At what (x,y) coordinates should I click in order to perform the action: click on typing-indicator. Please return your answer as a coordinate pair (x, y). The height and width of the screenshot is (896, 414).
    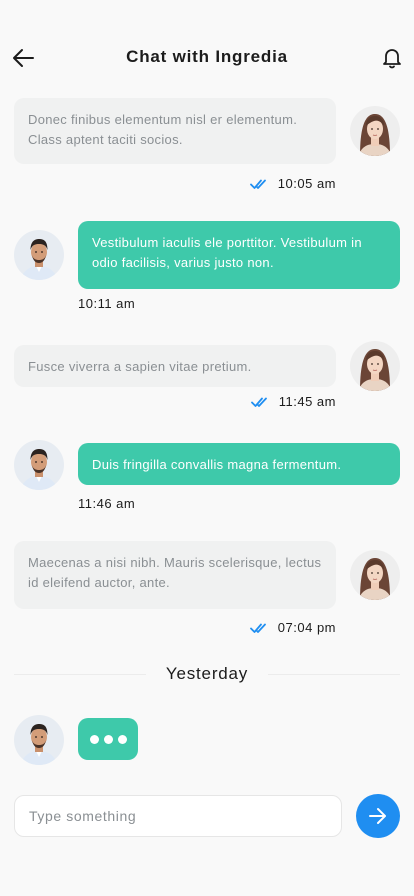
    Looking at the image, I should click on (108, 739).